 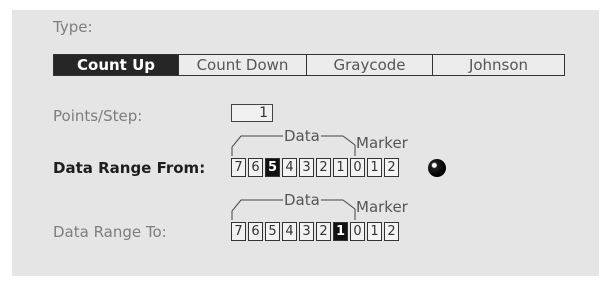 I want to click on to-marker-bit-2: 2, so click(x=391, y=231).